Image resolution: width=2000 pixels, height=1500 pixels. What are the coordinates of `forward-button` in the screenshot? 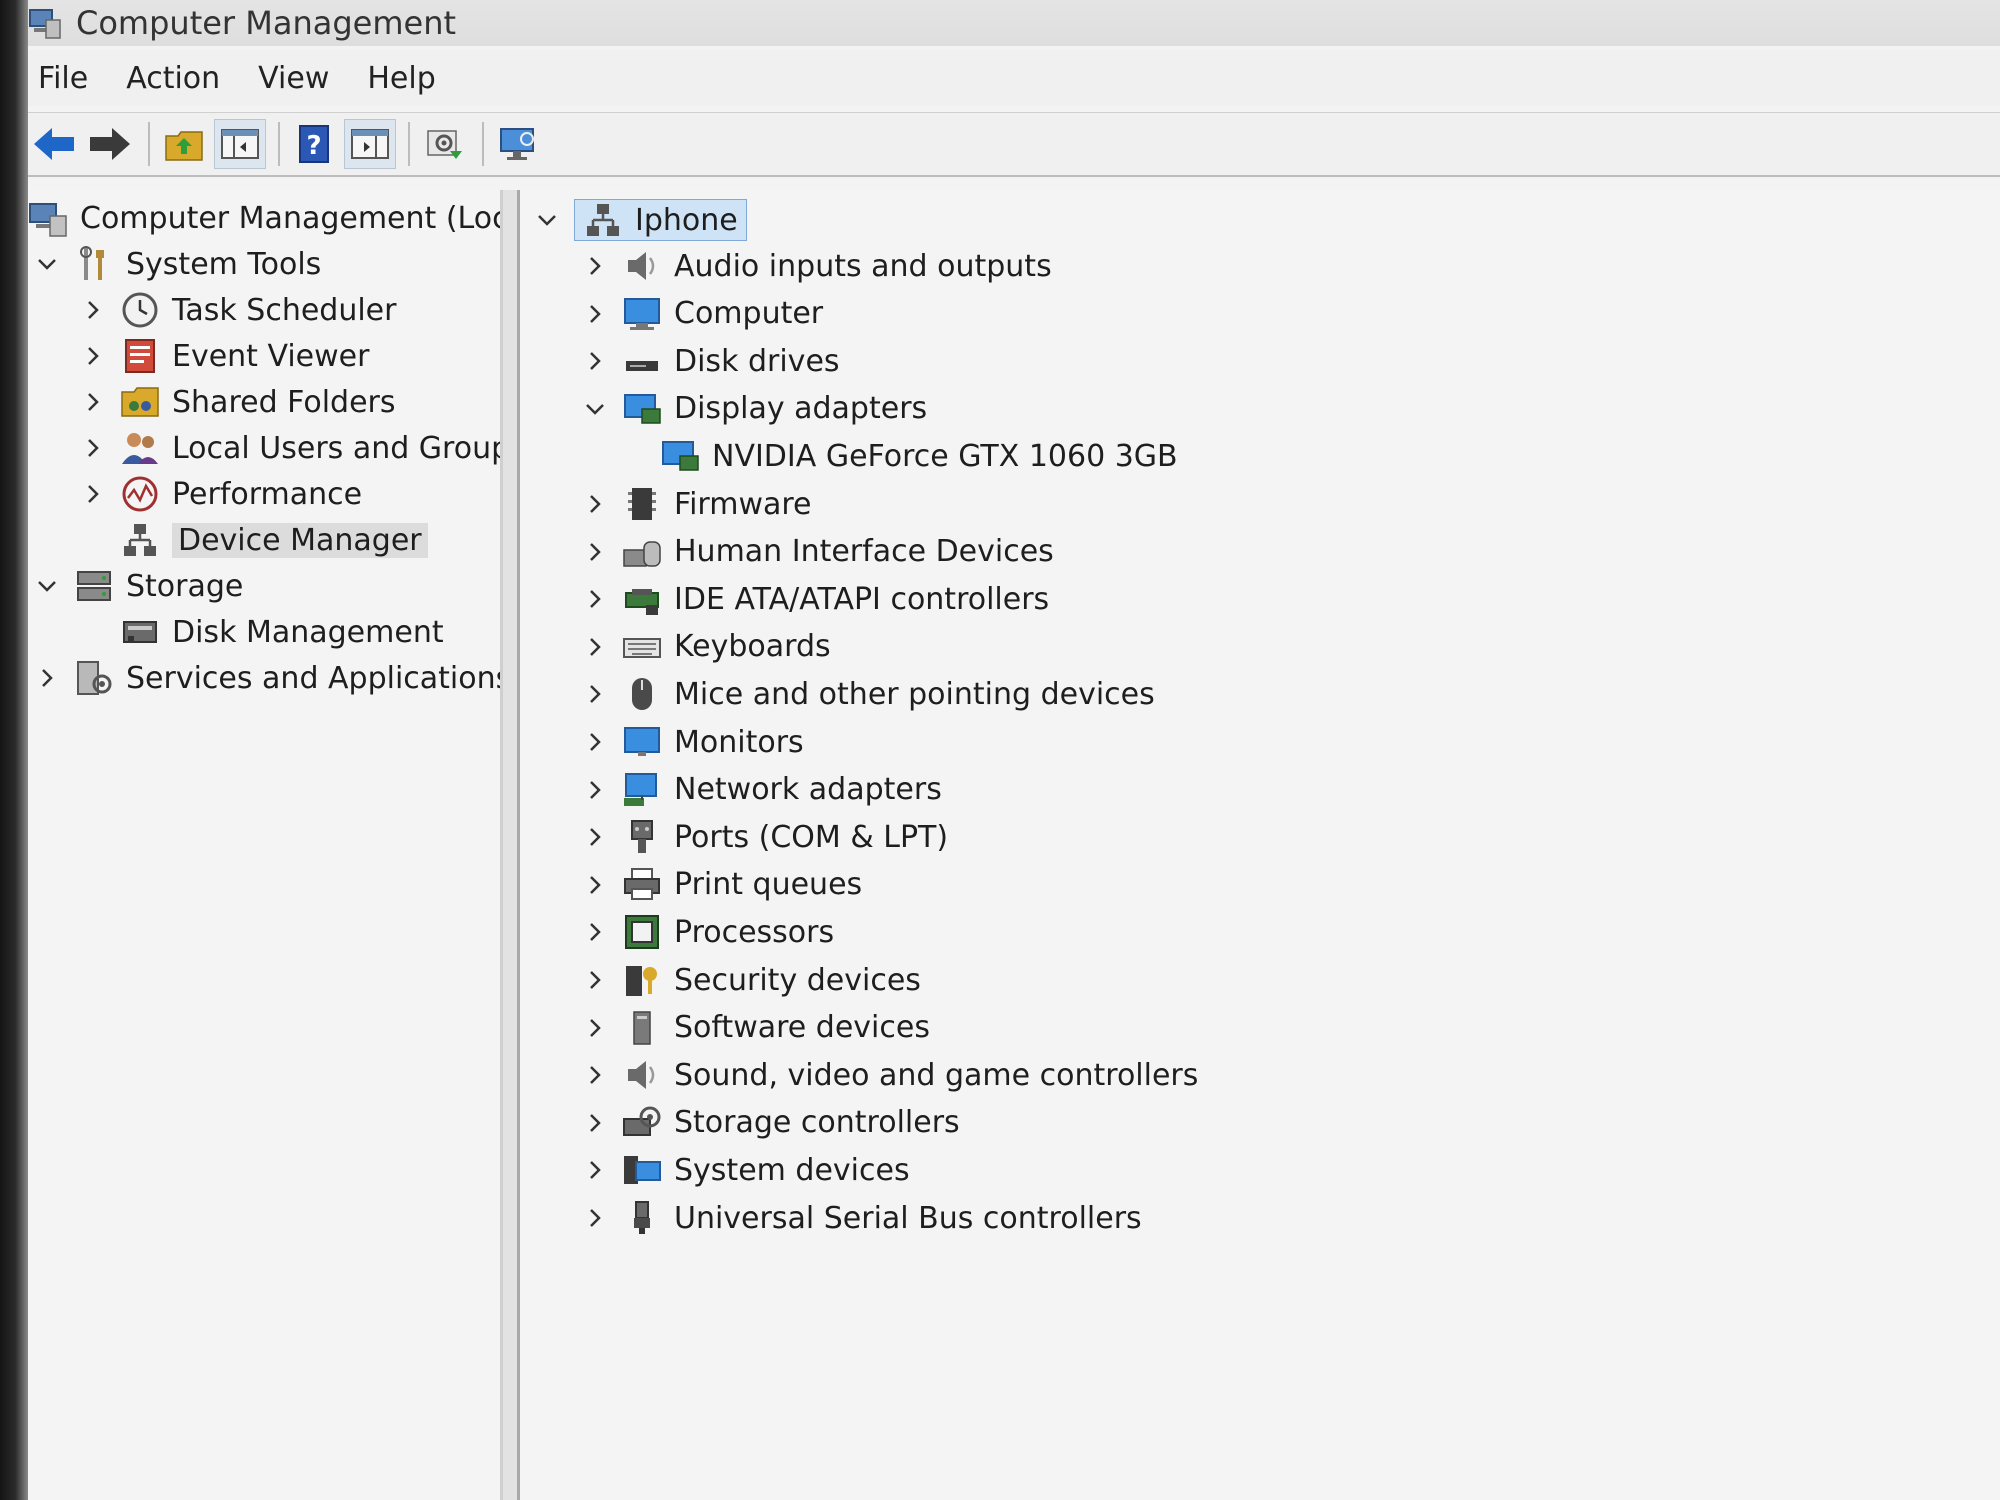 It's located at (110, 144).